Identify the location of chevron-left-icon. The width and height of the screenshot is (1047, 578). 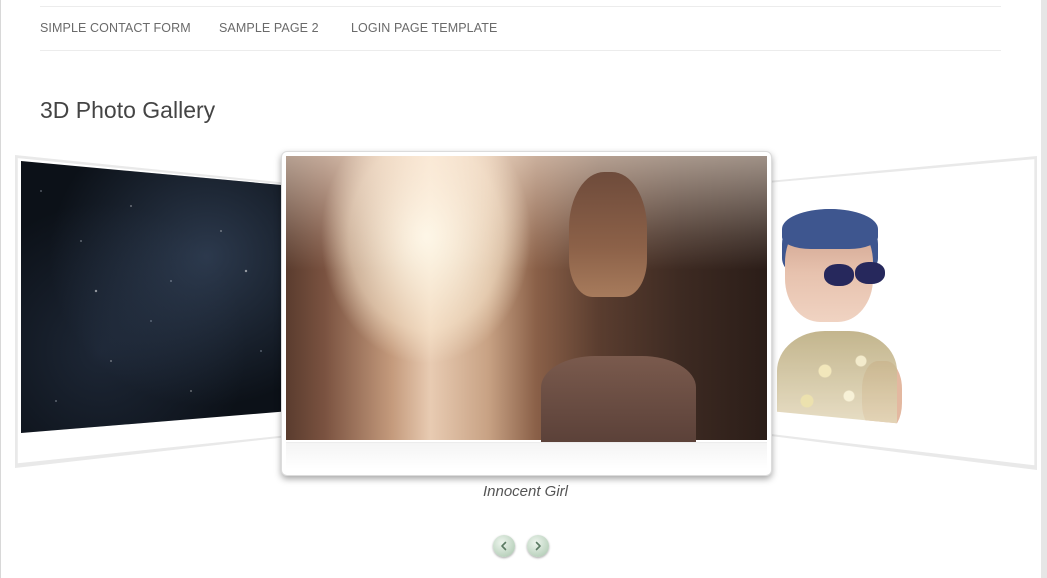
(504, 546).